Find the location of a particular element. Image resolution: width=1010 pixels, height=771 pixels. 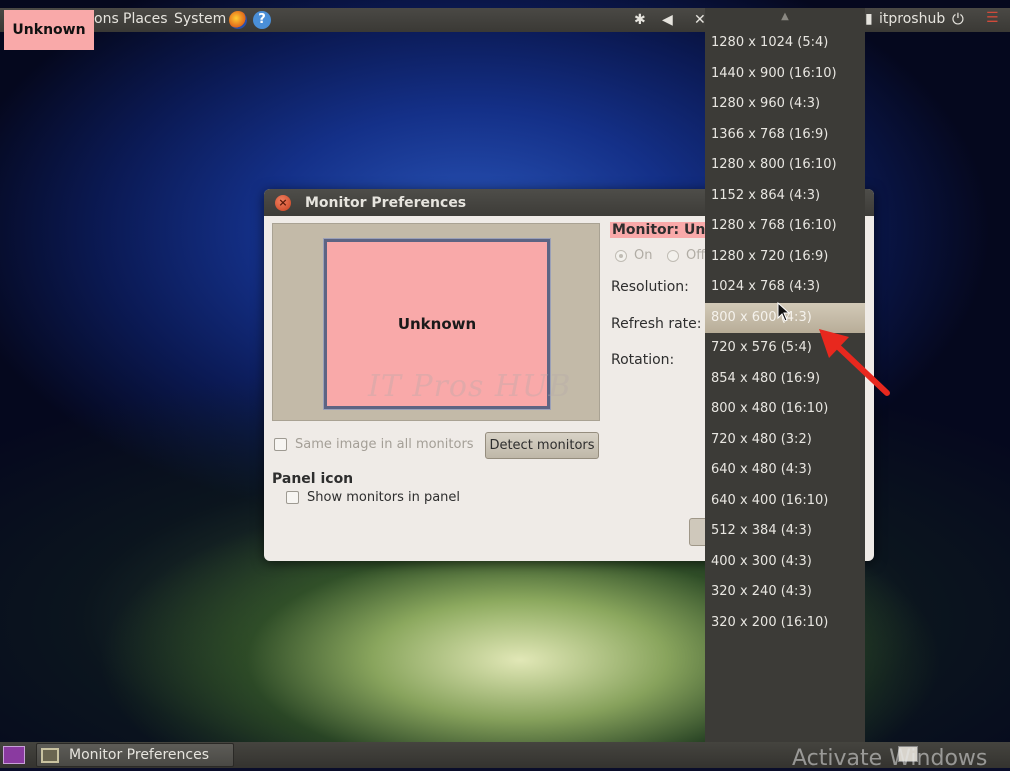

resolution-option: 640 x 400 (16:10) is located at coordinates (785, 501).